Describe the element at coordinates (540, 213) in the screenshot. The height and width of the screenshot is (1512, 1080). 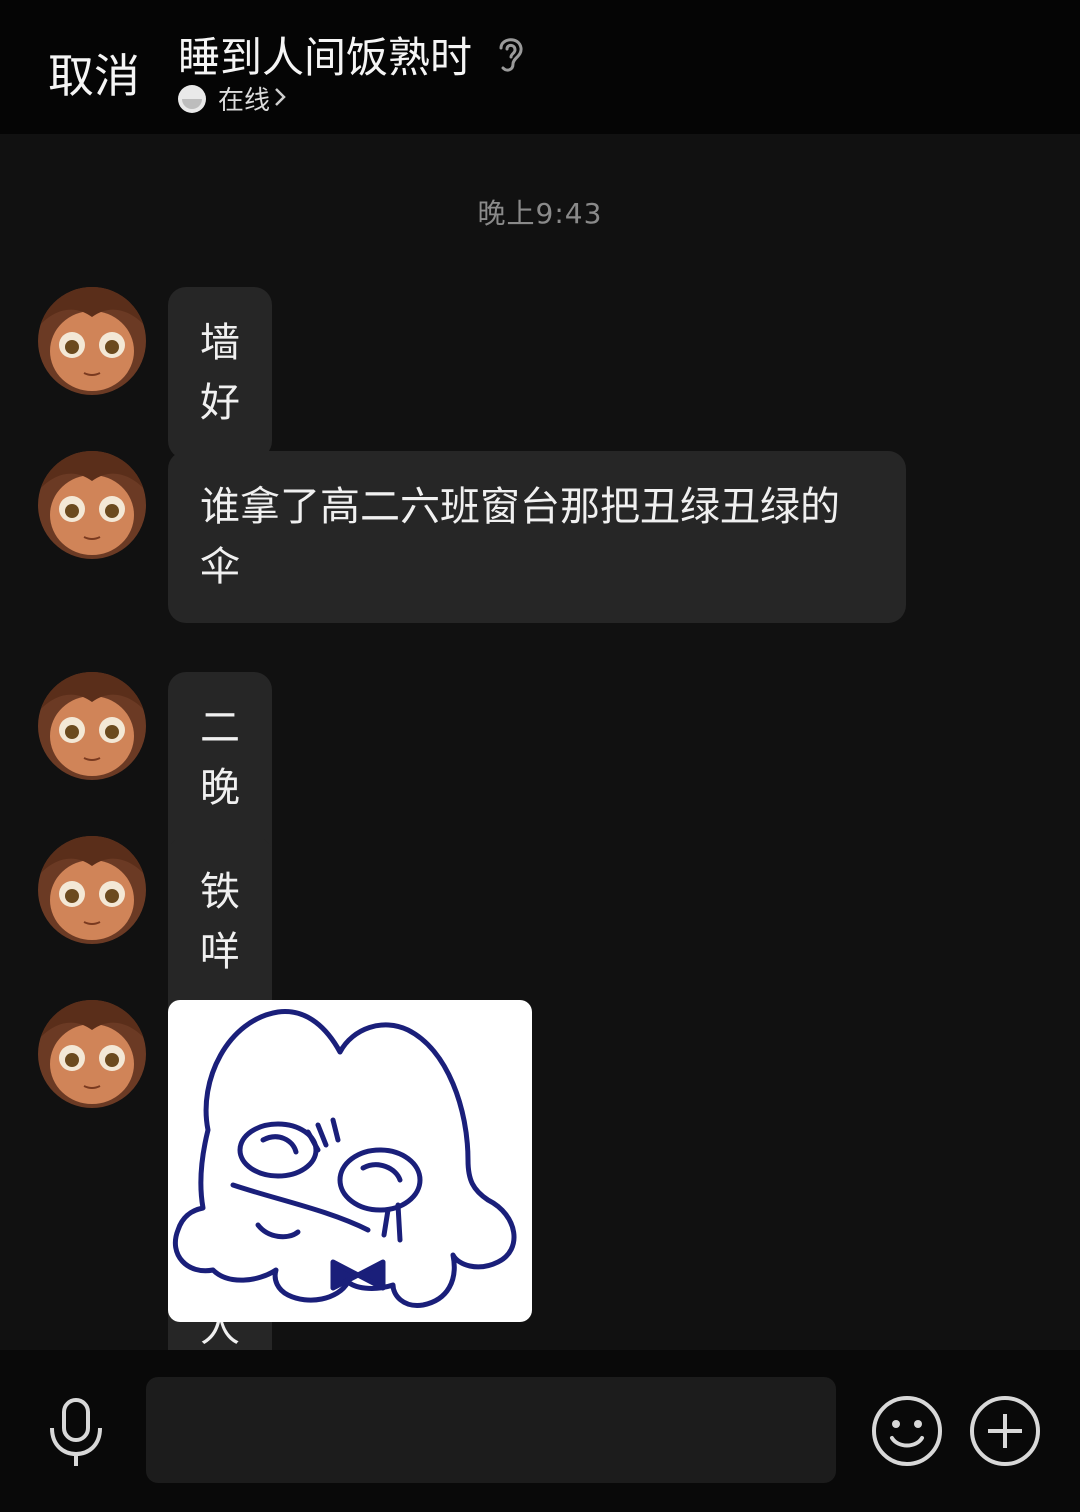
I see `message-timestamp: 晚上9:43` at that location.